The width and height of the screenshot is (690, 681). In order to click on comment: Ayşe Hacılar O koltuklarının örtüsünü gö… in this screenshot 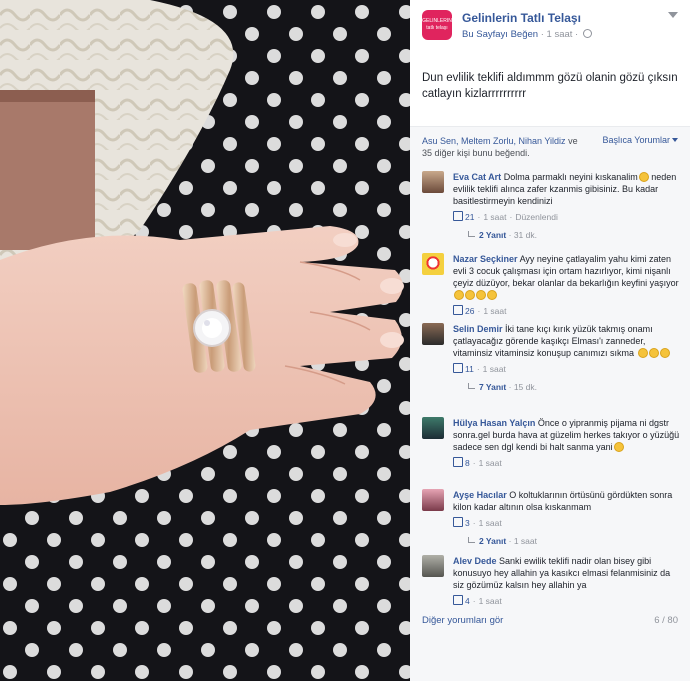, I will do `click(551, 517)`.